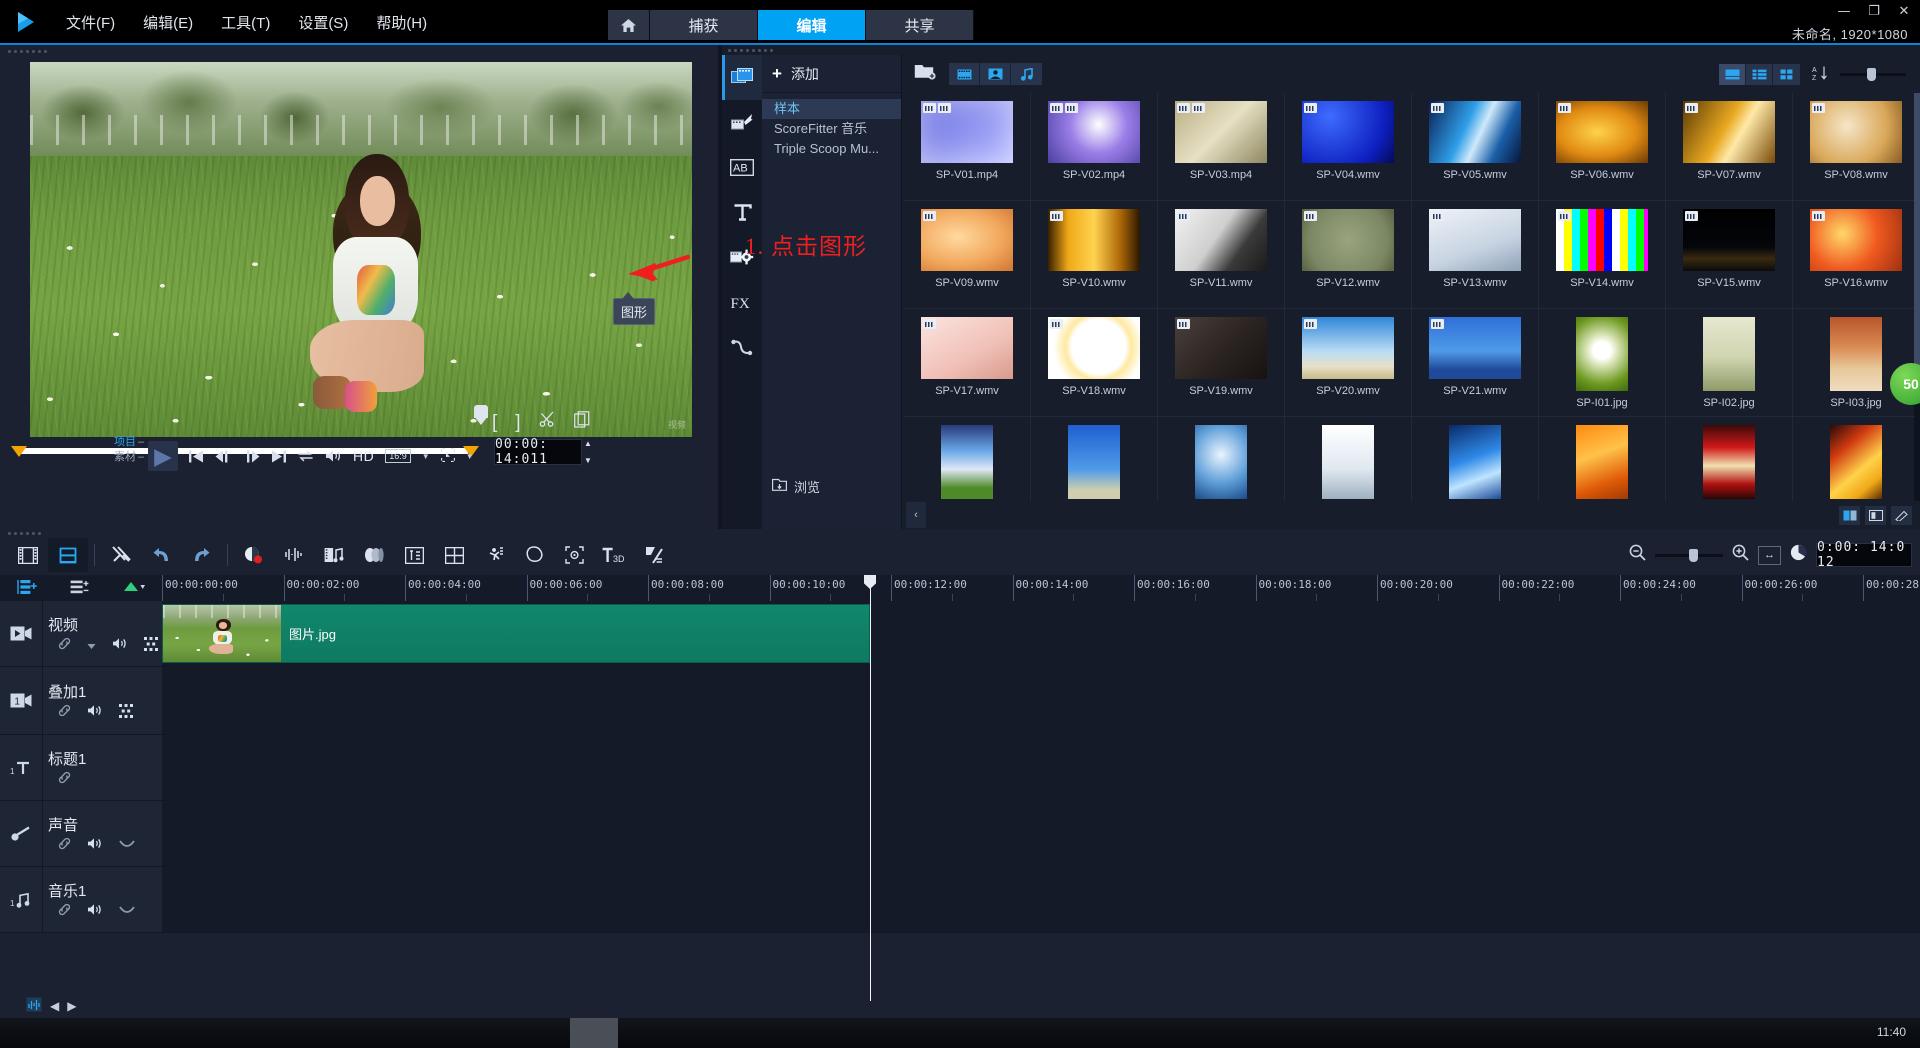 Image resolution: width=1920 pixels, height=1048 pixels. I want to click on video-track-icon, so click(21, 633).